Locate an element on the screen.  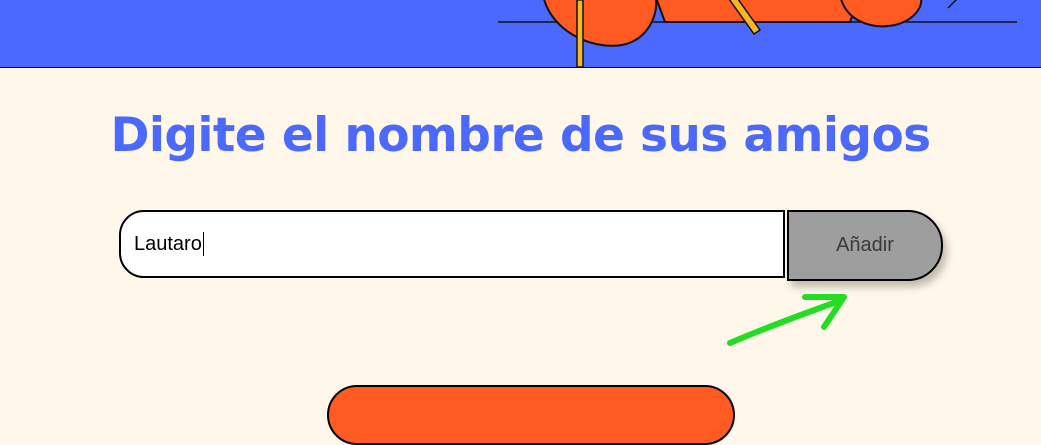
friend-name-input: Lautaro is located at coordinates (452, 244).